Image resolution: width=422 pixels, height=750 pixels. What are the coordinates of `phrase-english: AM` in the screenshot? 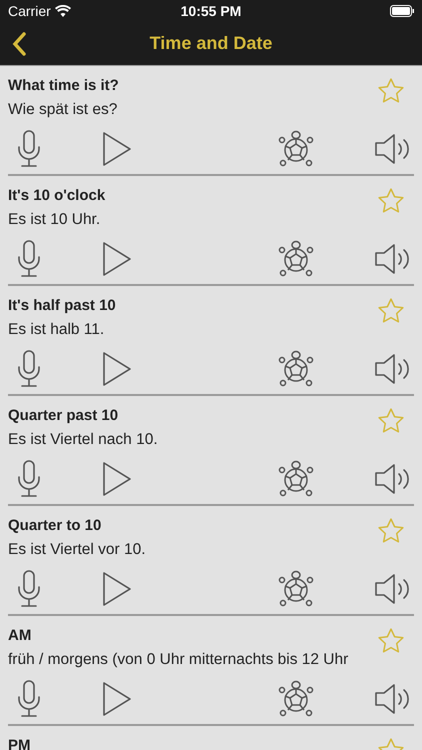 It's located at (20, 636).